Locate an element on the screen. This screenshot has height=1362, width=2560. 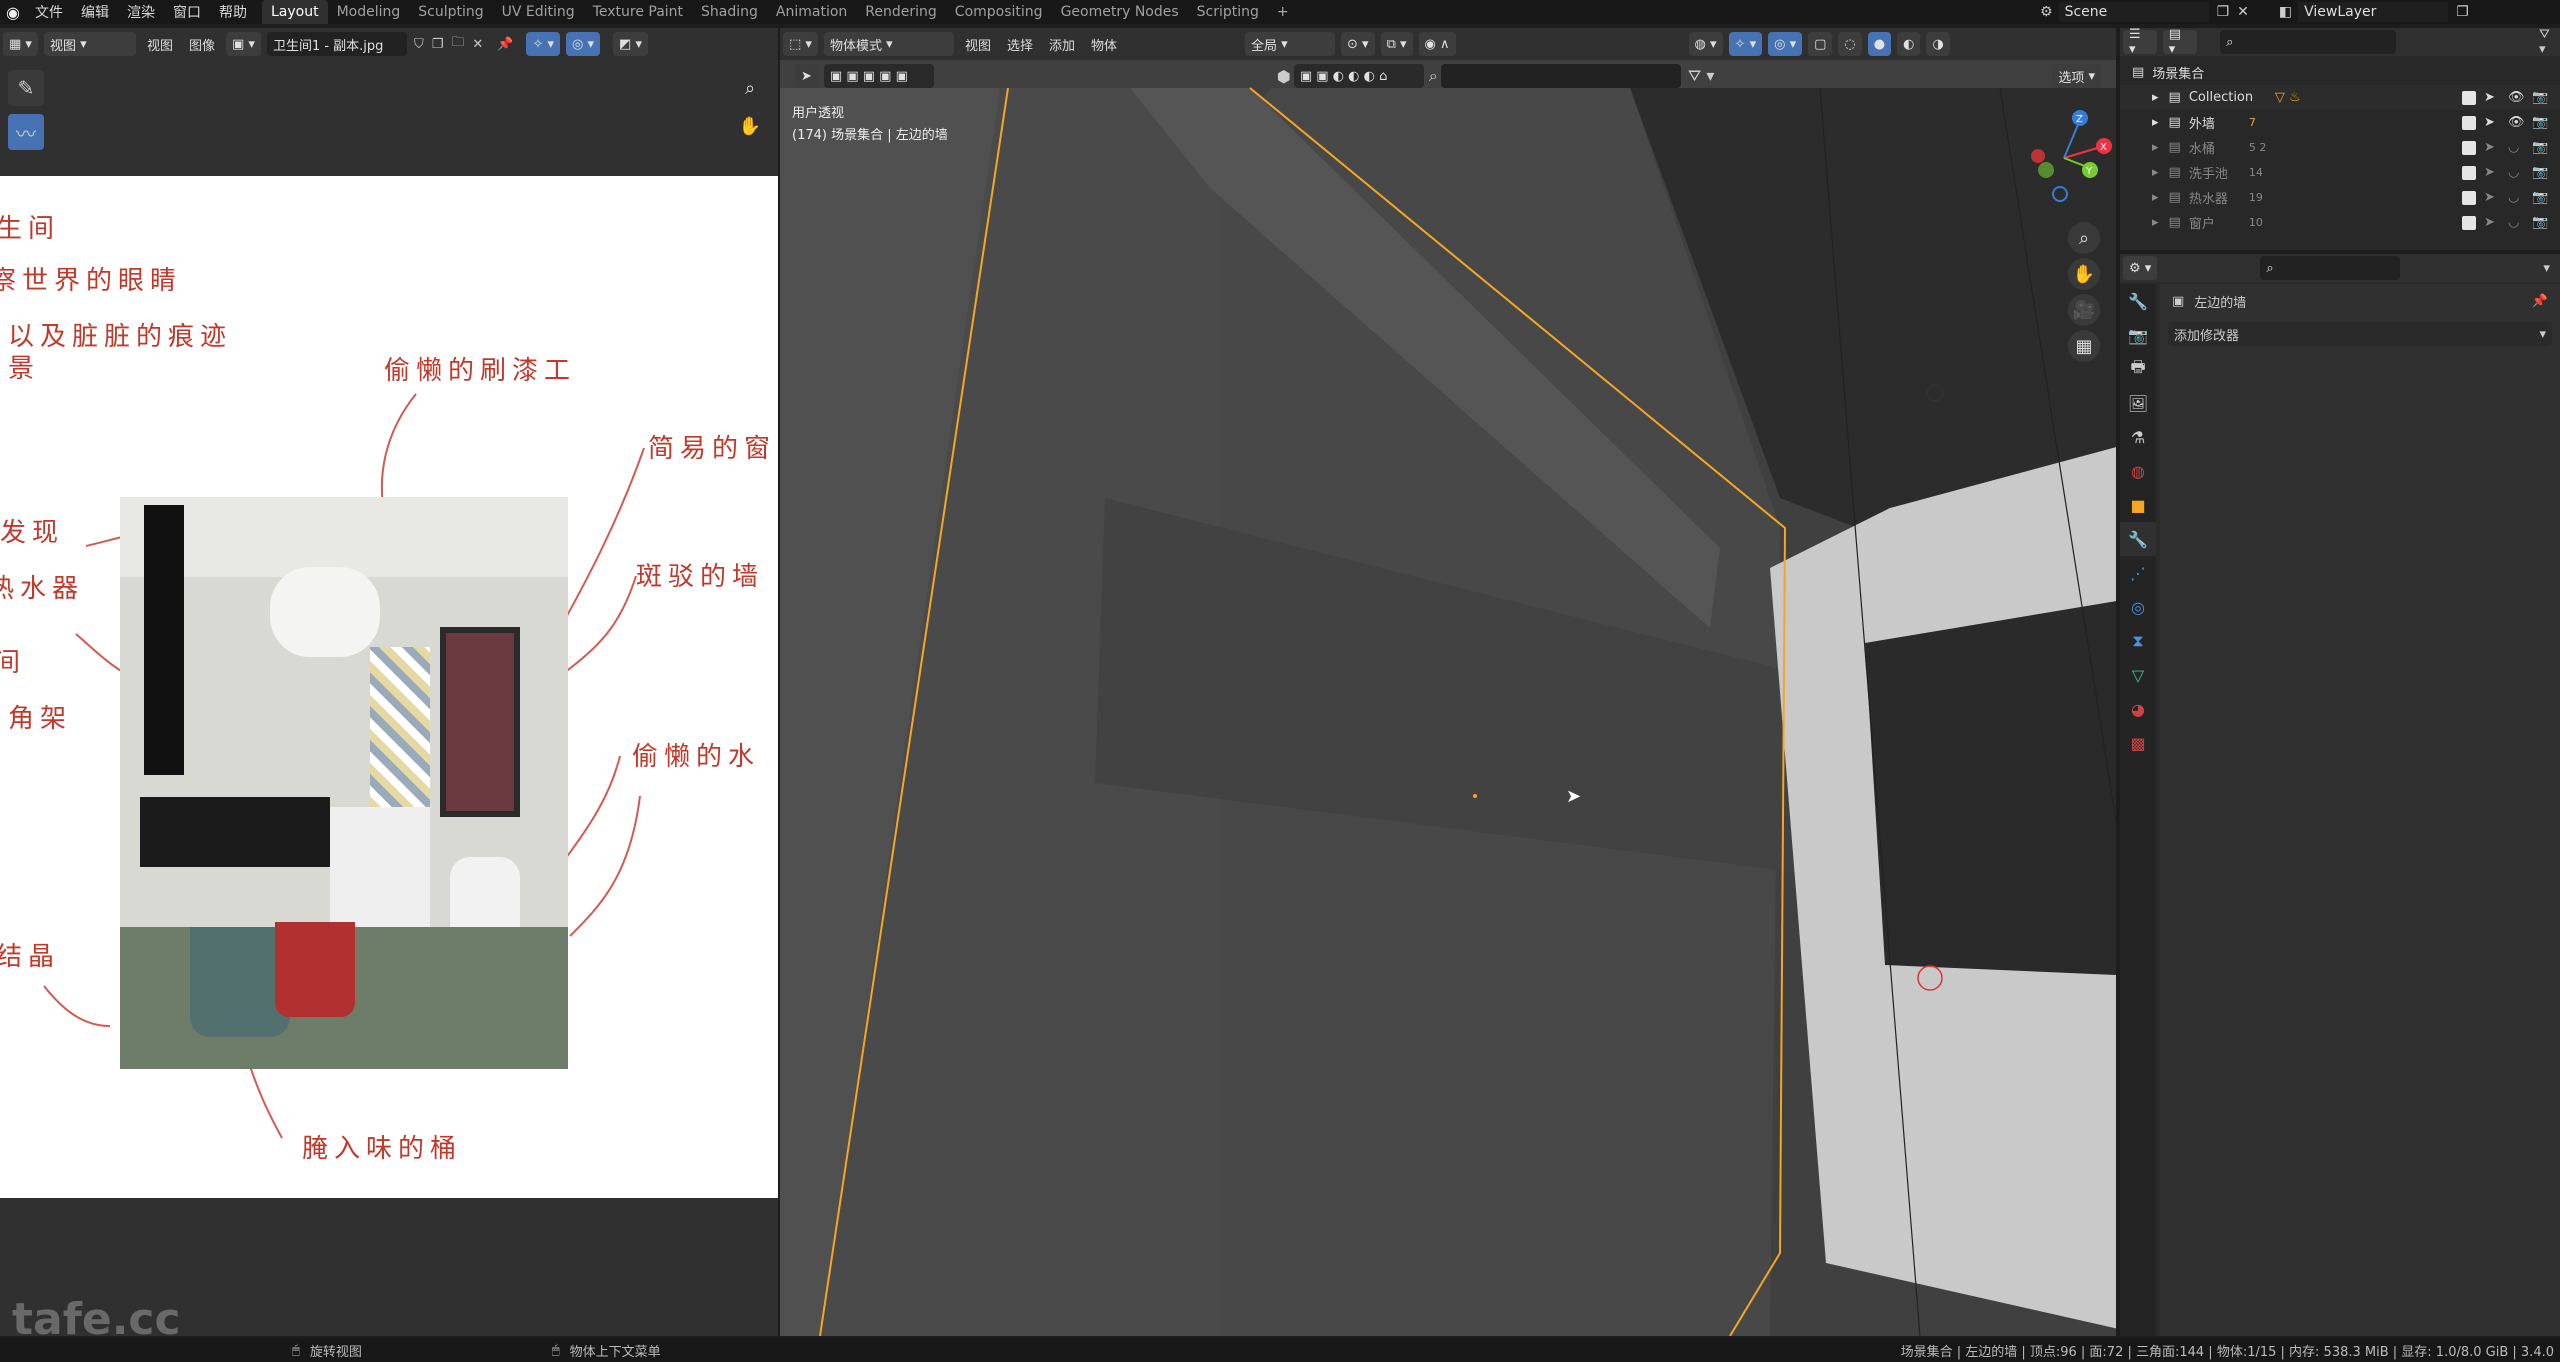
properties-search-input: ⌕ is located at coordinates (2330, 268).